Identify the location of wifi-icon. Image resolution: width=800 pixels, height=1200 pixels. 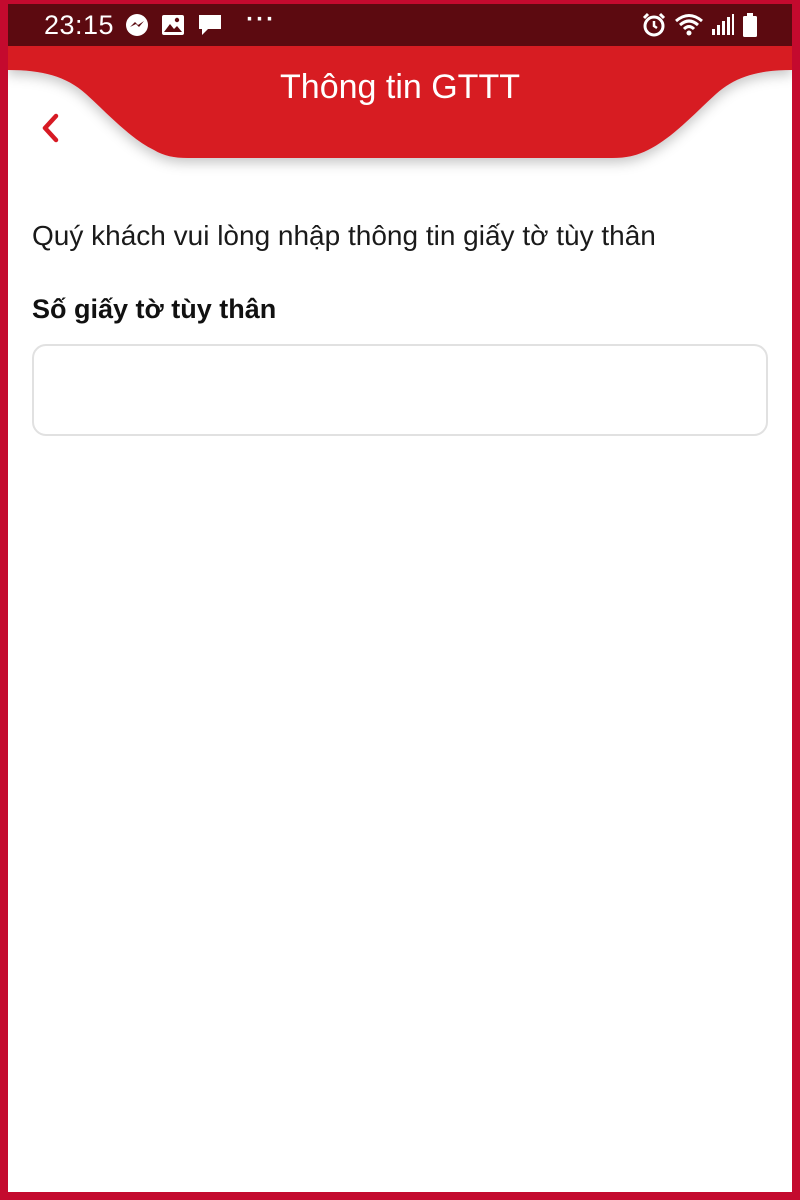
(689, 25).